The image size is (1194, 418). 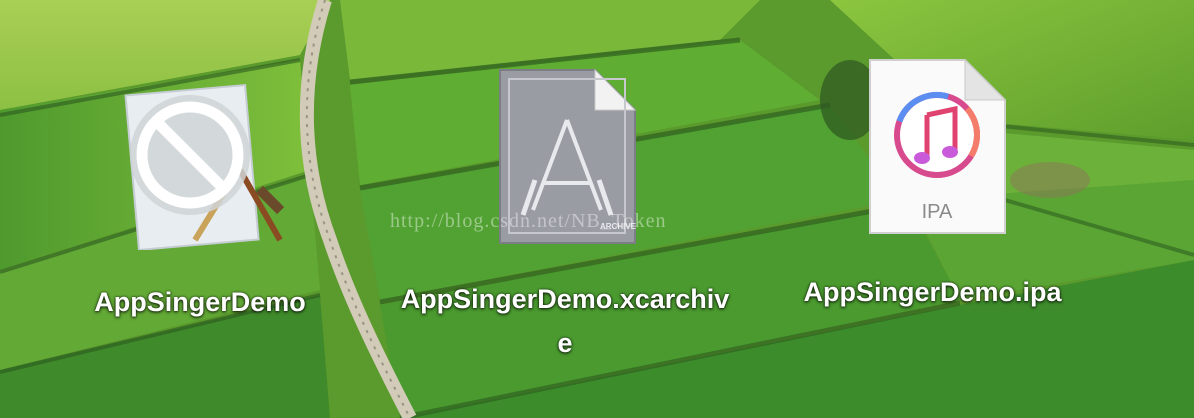 What do you see at coordinates (618, 226) in the screenshot?
I see `archive-badge: ARCHIVE` at bounding box center [618, 226].